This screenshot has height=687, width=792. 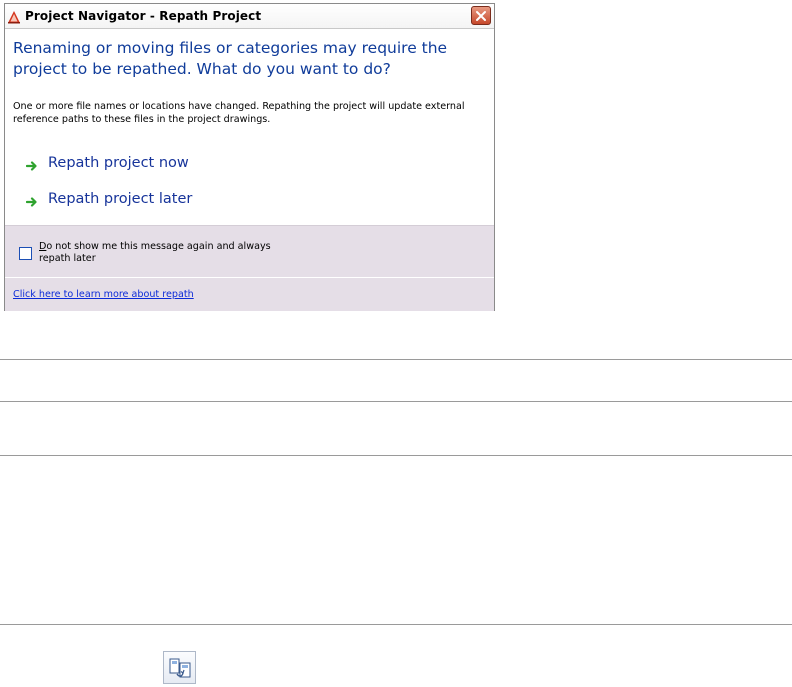 I want to click on repath-tool-glyph, so click(x=179, y=667).